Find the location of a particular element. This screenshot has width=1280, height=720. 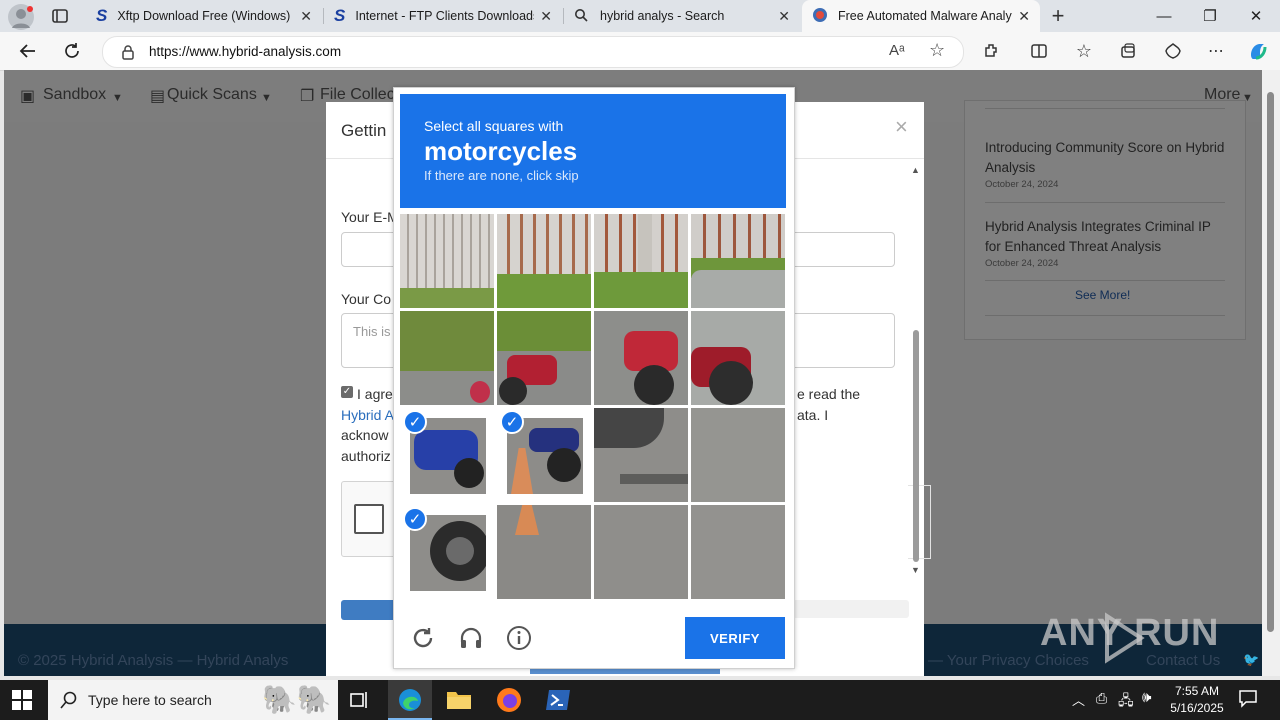

see-more-link: See More! is located at coordinates (1102, 295).